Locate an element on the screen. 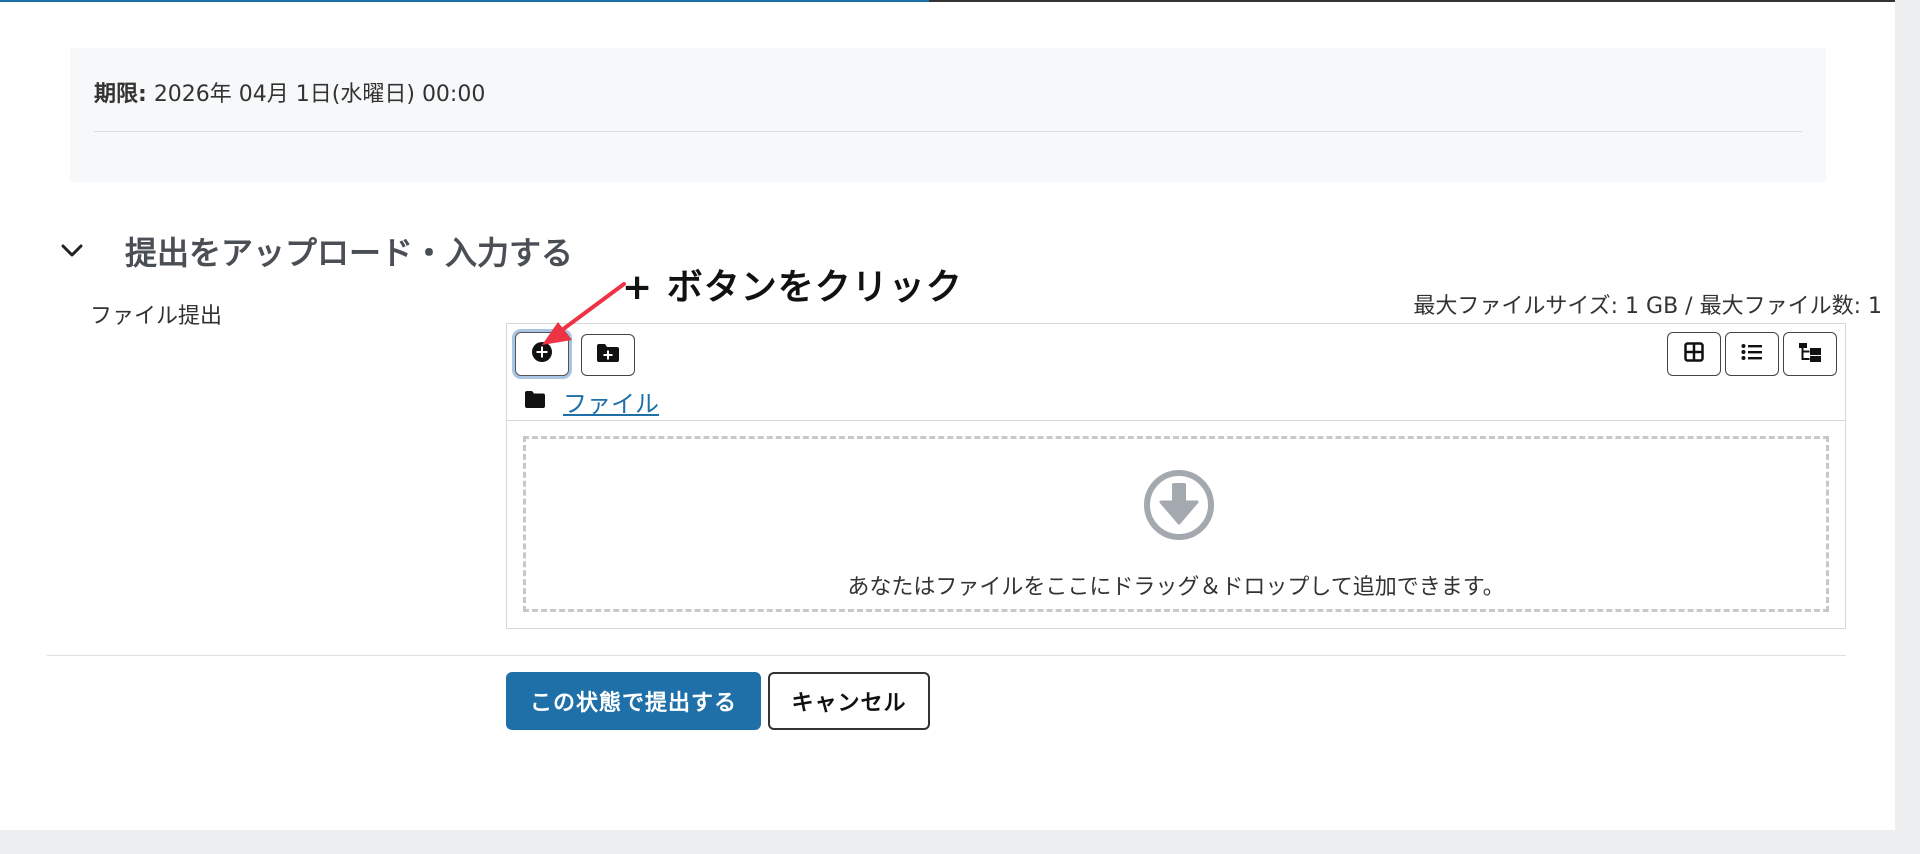  due-date-panel: 期限: 2026年 04月 1日(水曜日) 00:00 is located at coordinates (948, 115).